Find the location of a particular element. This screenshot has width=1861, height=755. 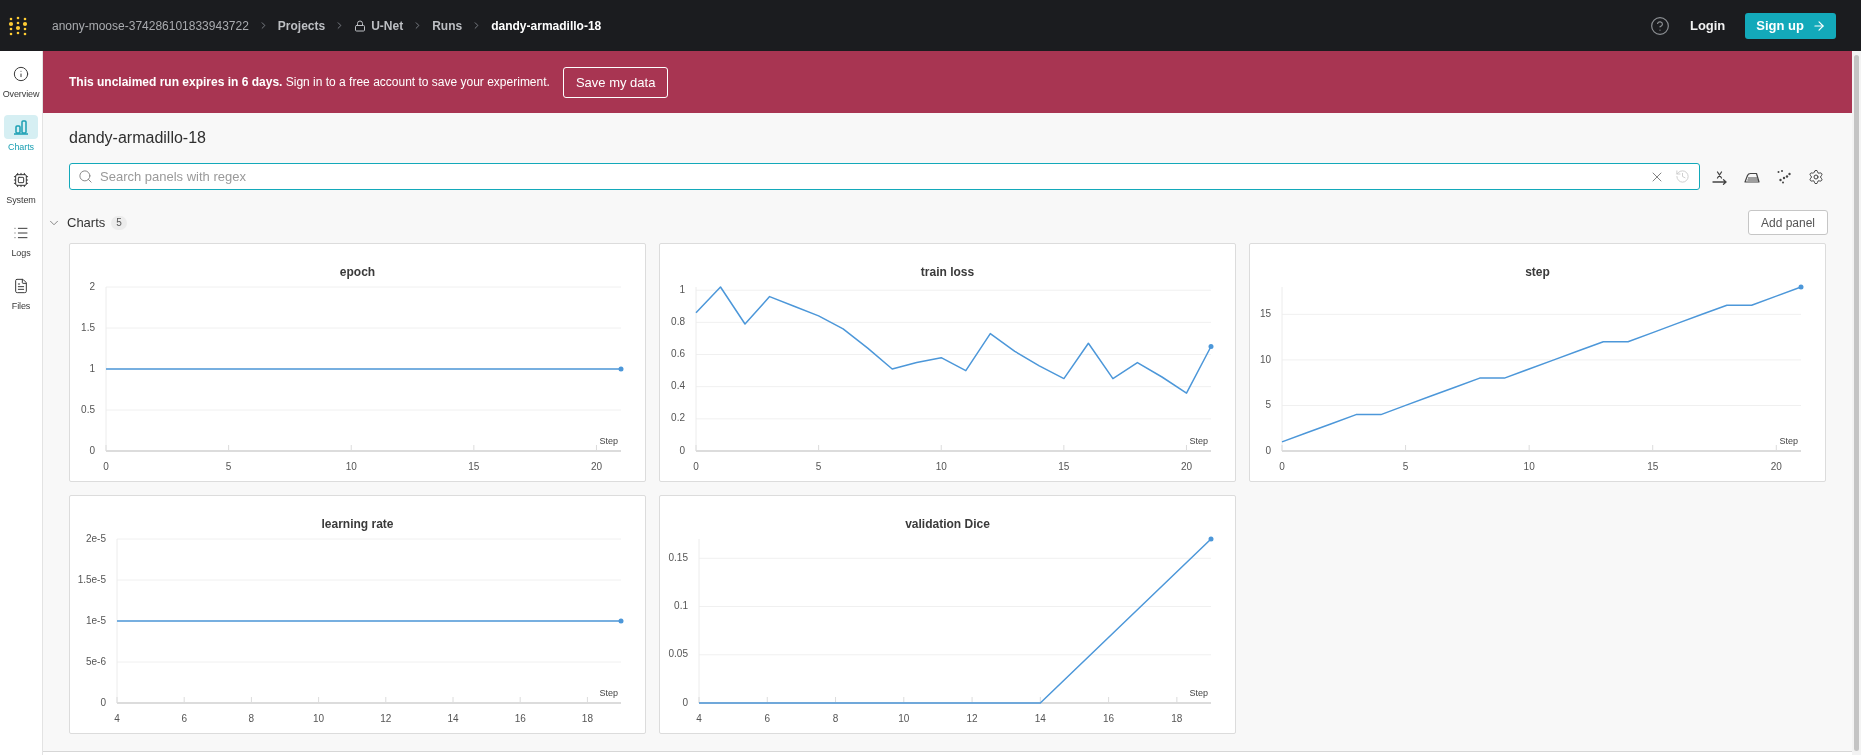

sidebar-item: Overview is located at coordinates (21, 81).